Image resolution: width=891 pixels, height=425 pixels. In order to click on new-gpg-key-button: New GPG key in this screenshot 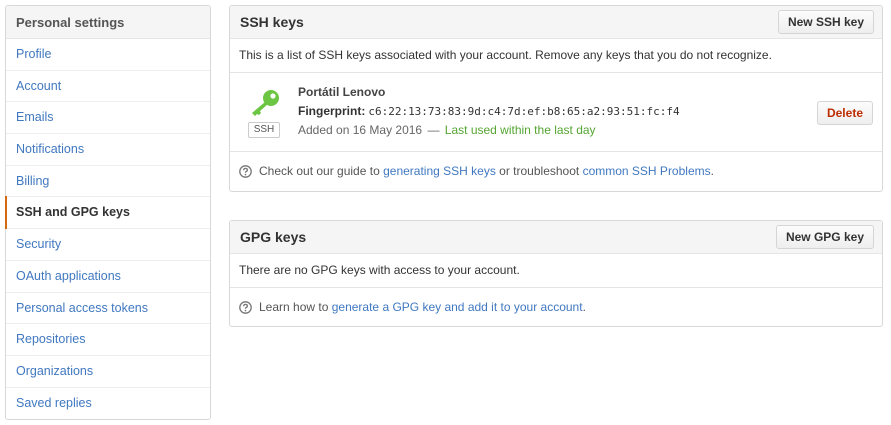, I will do `click(824, 237)`.